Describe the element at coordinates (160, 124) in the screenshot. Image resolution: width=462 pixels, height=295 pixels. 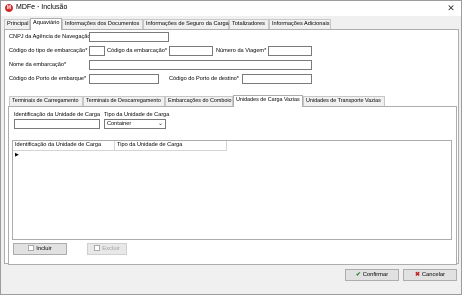
I see `chevron-down-icon: ⌄` at that location.